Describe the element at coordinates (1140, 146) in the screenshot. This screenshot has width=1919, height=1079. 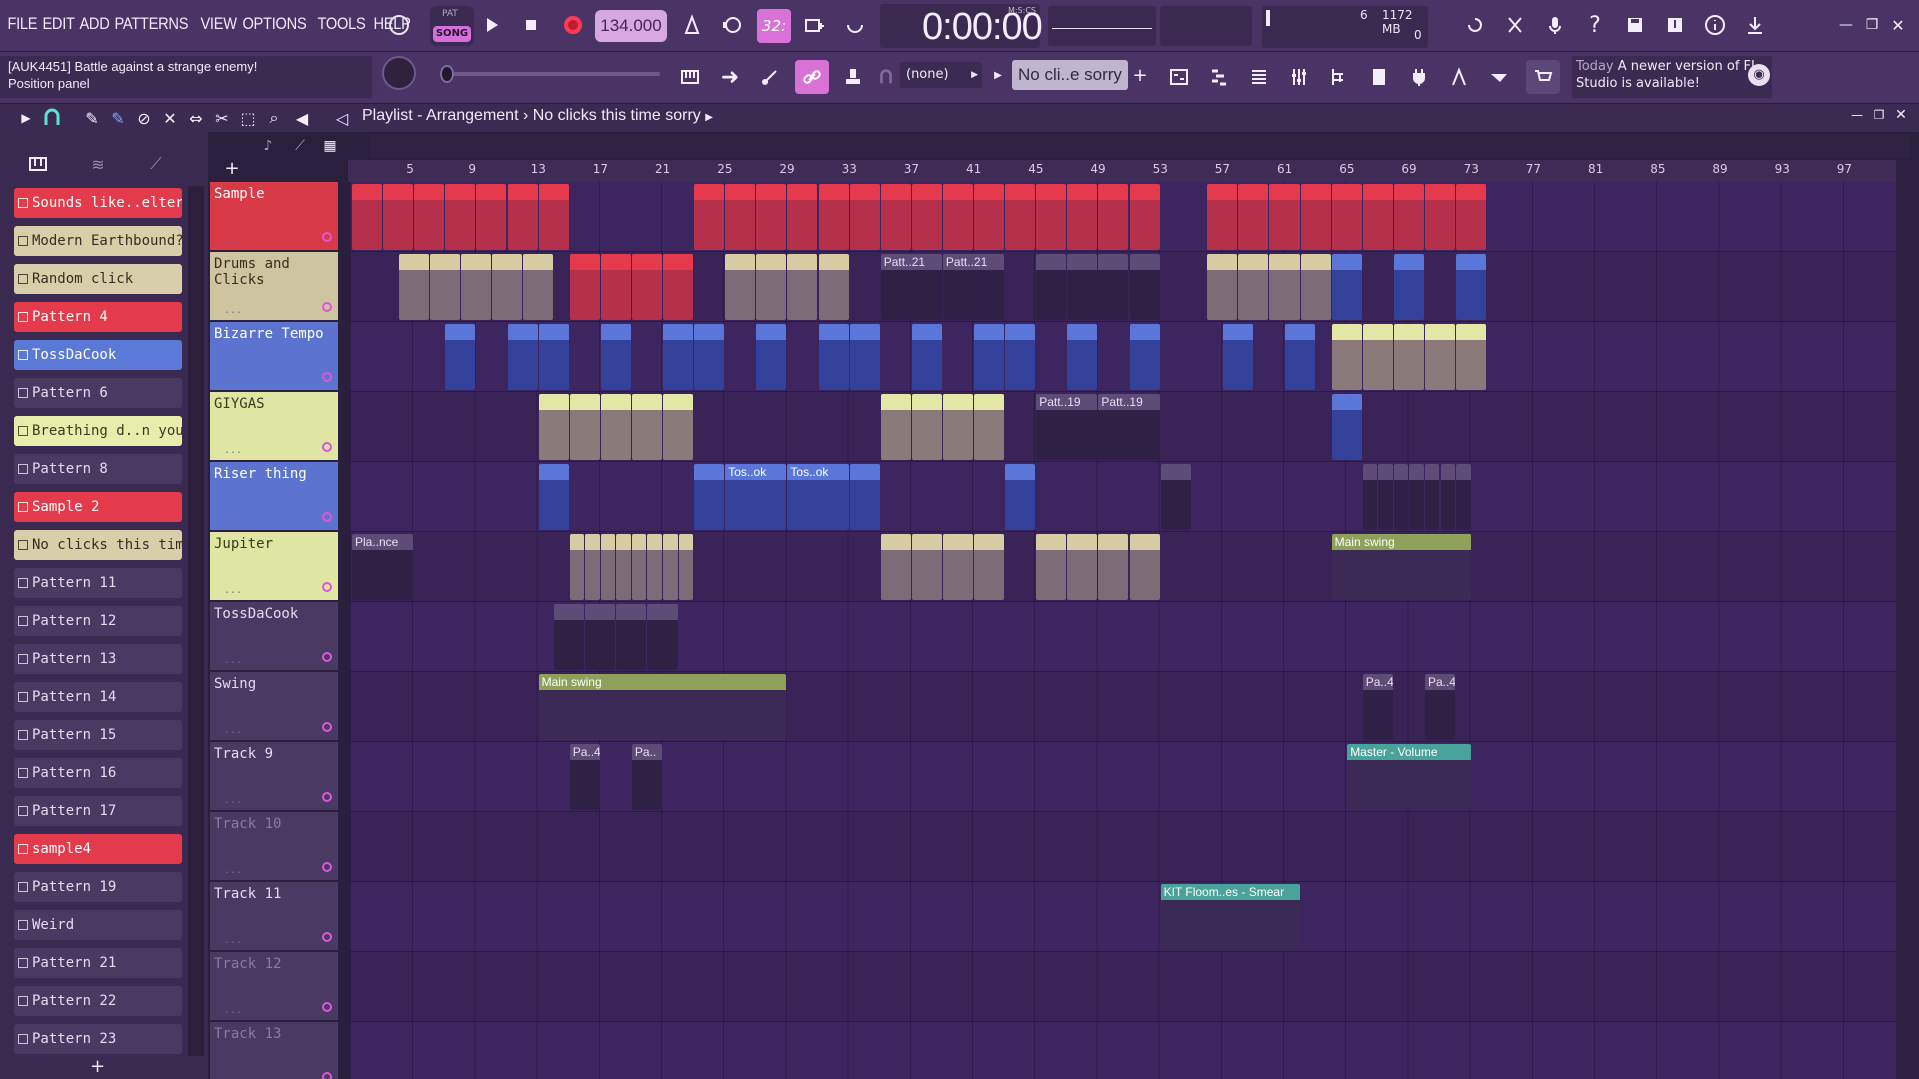
I see `song-overview` at that location.